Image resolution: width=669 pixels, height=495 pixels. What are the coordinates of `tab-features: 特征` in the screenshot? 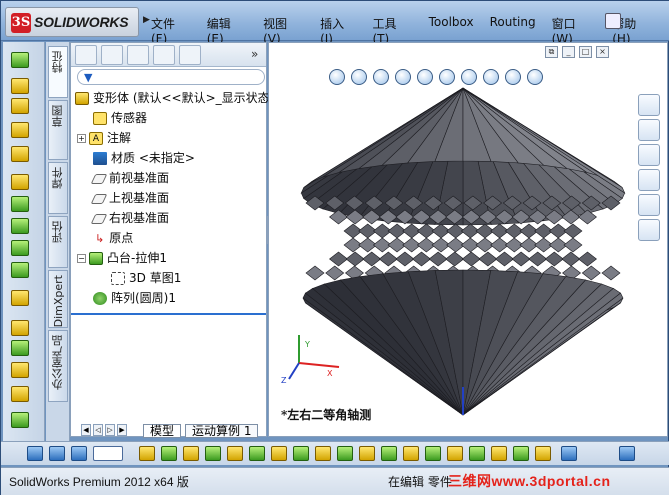 It's located at (58, 72).